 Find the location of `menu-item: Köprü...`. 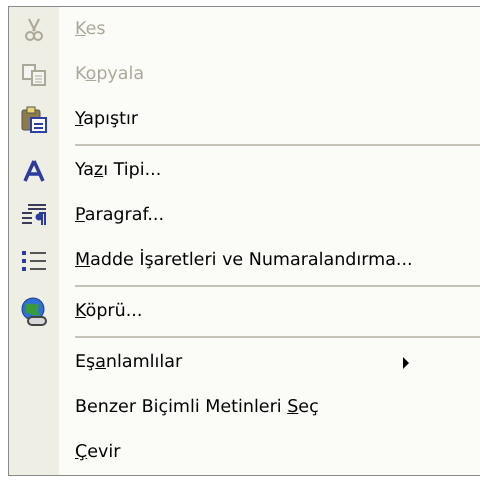

menu-item: Köprü... is located at coordinates (244, 311).